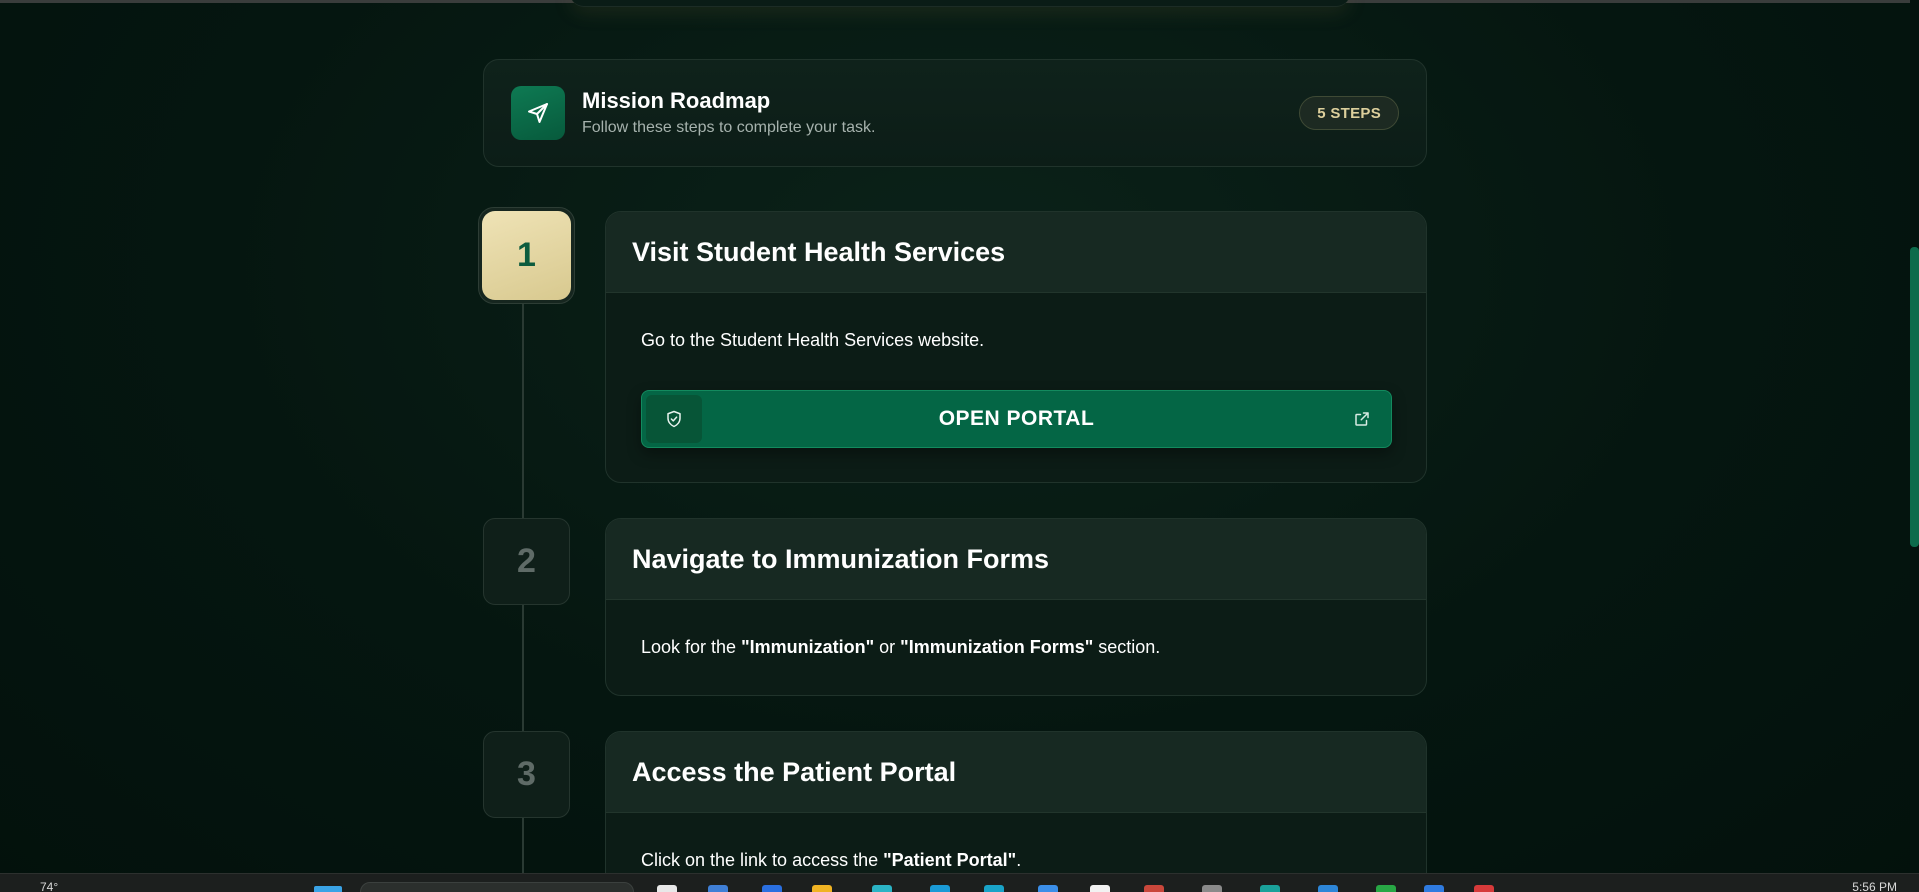 The height and width of the screenshot is (892, 1919). I want to click on step-title: Visit Student Health Services, so click(1016, 252).